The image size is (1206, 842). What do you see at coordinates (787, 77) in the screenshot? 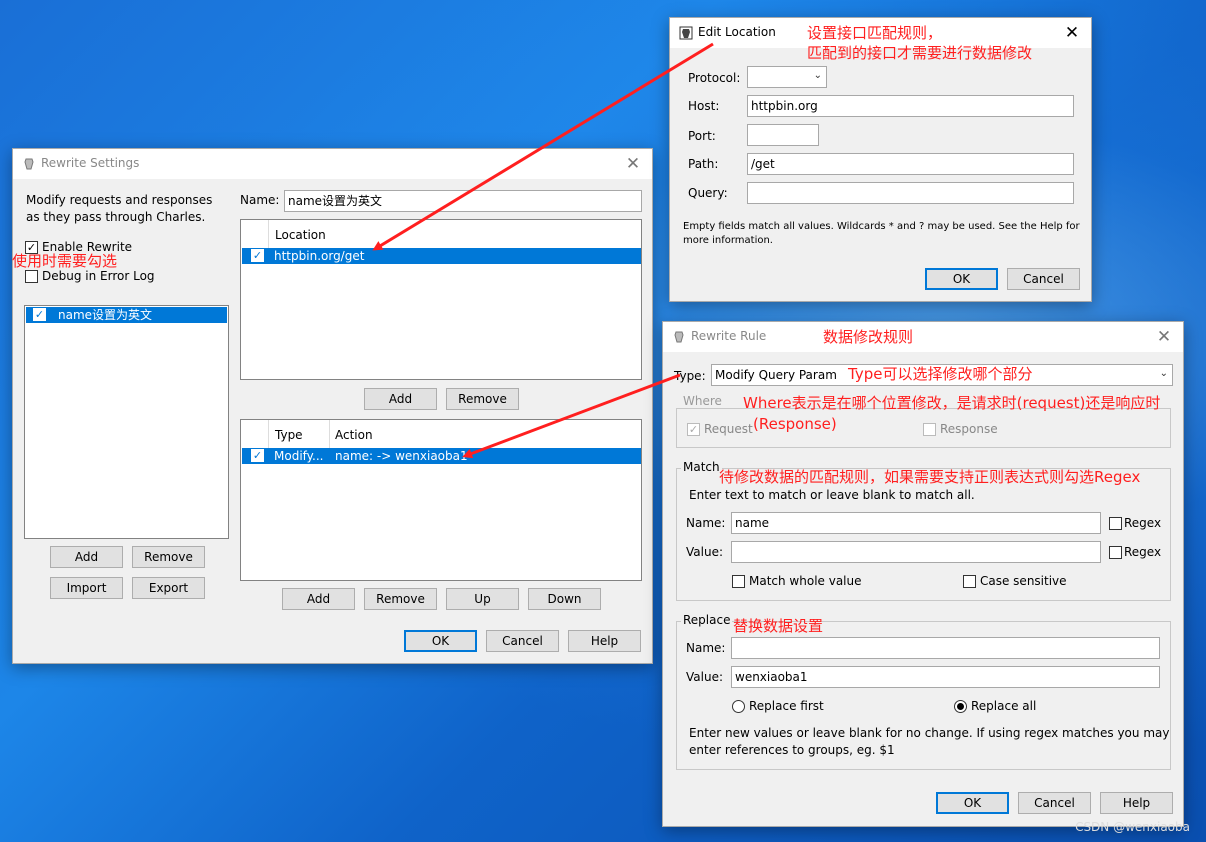
I see `protocol-select: ⌄` at bounding box center [787, 77].